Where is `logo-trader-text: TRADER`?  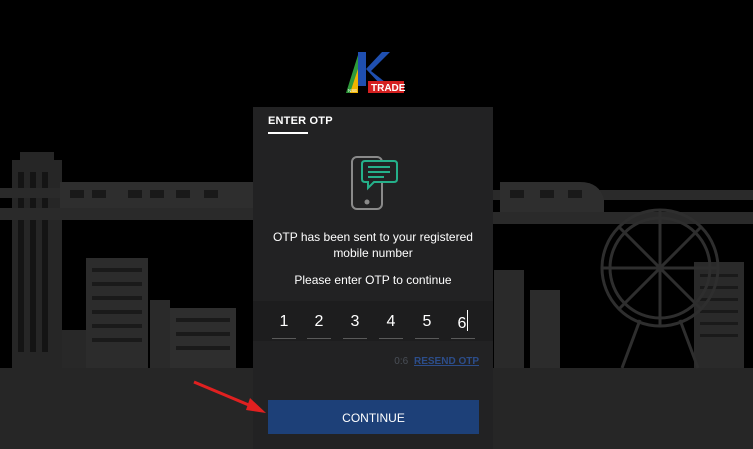 logo-trader-text: TRADER is located at coordinates (388, 88).